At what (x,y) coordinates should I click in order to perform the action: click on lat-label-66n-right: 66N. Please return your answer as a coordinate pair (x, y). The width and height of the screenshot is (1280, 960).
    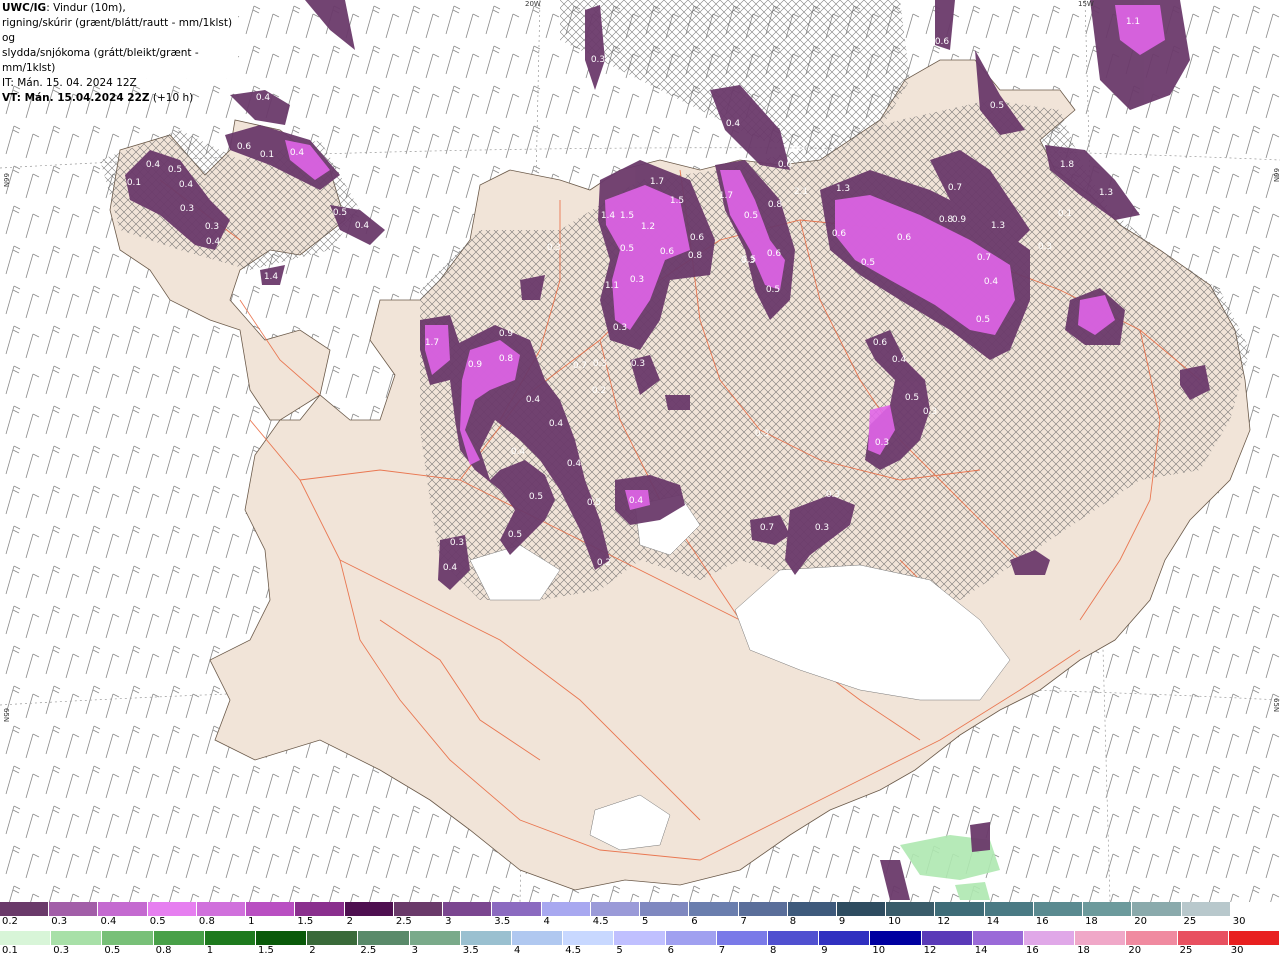
    Looking at the image, I should click on (1276, 175).